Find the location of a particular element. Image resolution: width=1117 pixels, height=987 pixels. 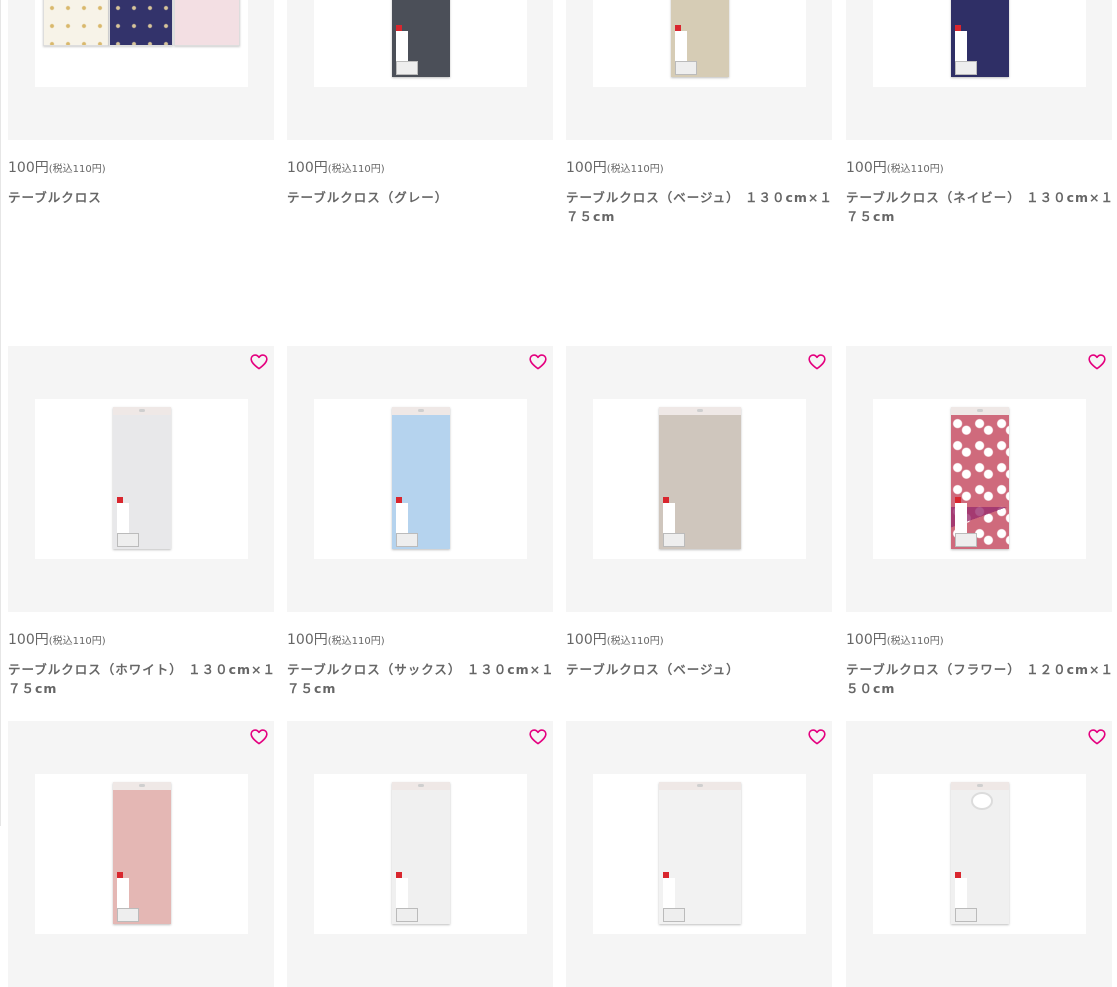

product-name-link: テーブルクロス（ベージュ） is located at coordinates (700, 669).